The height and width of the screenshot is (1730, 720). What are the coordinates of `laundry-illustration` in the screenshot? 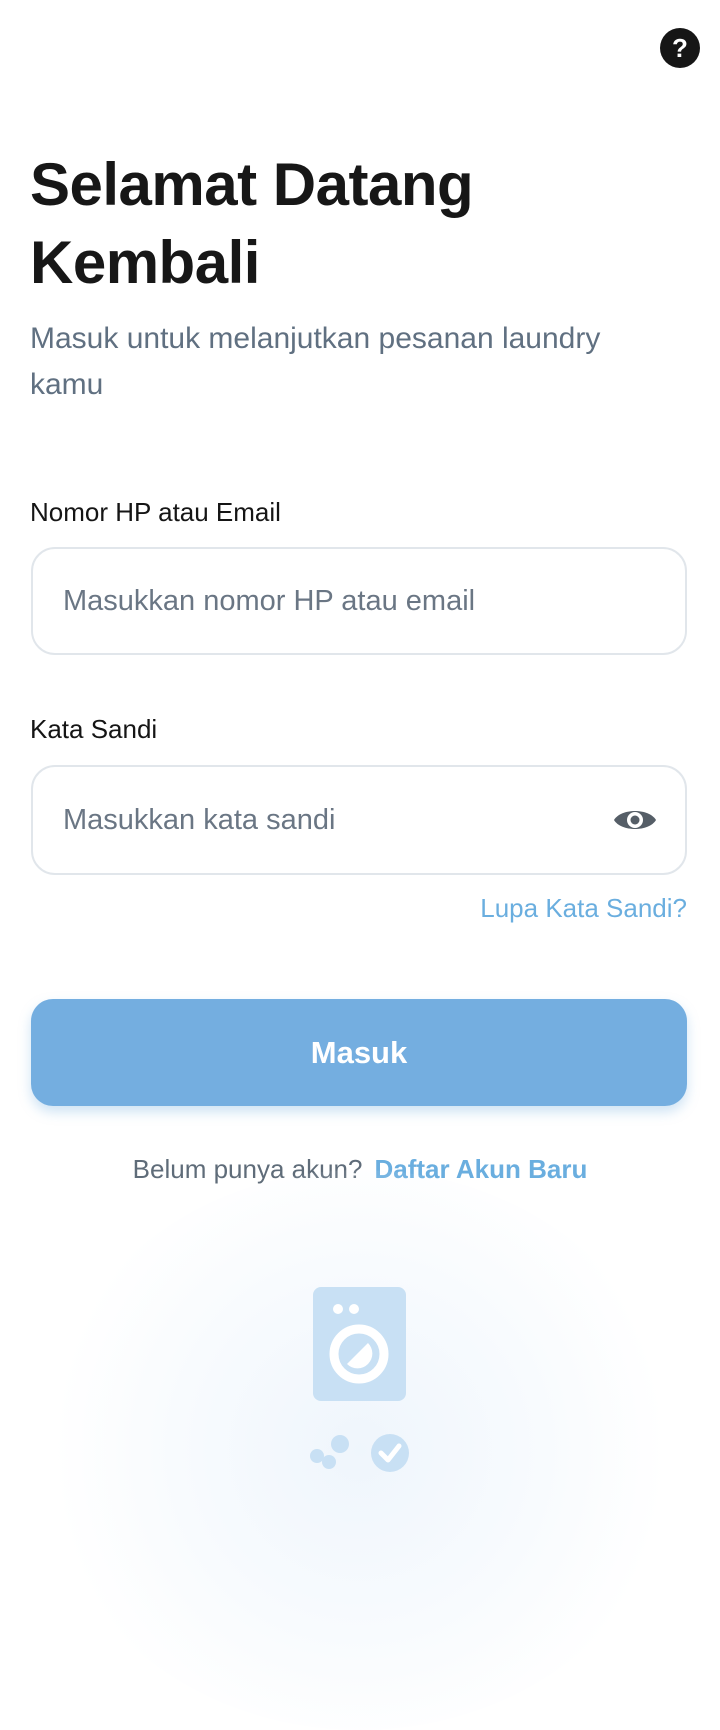 It's located at (359, 1379).